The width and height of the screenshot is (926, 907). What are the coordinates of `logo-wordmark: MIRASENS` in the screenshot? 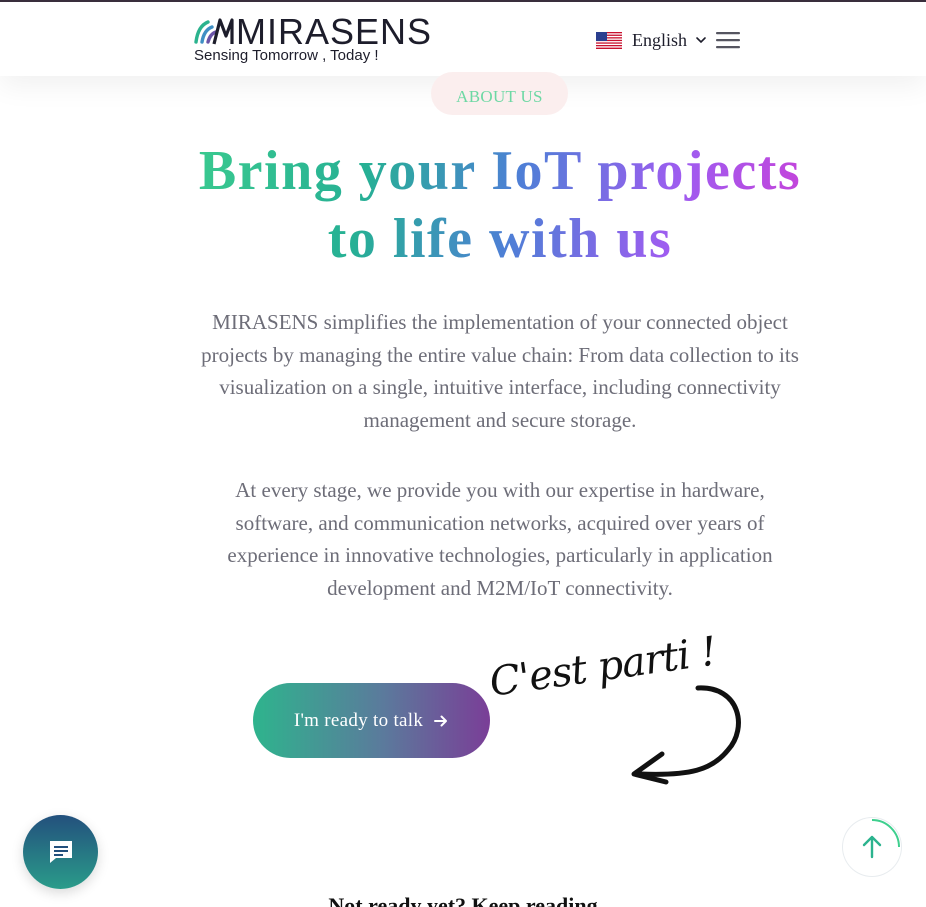 It's located at (334, 31).